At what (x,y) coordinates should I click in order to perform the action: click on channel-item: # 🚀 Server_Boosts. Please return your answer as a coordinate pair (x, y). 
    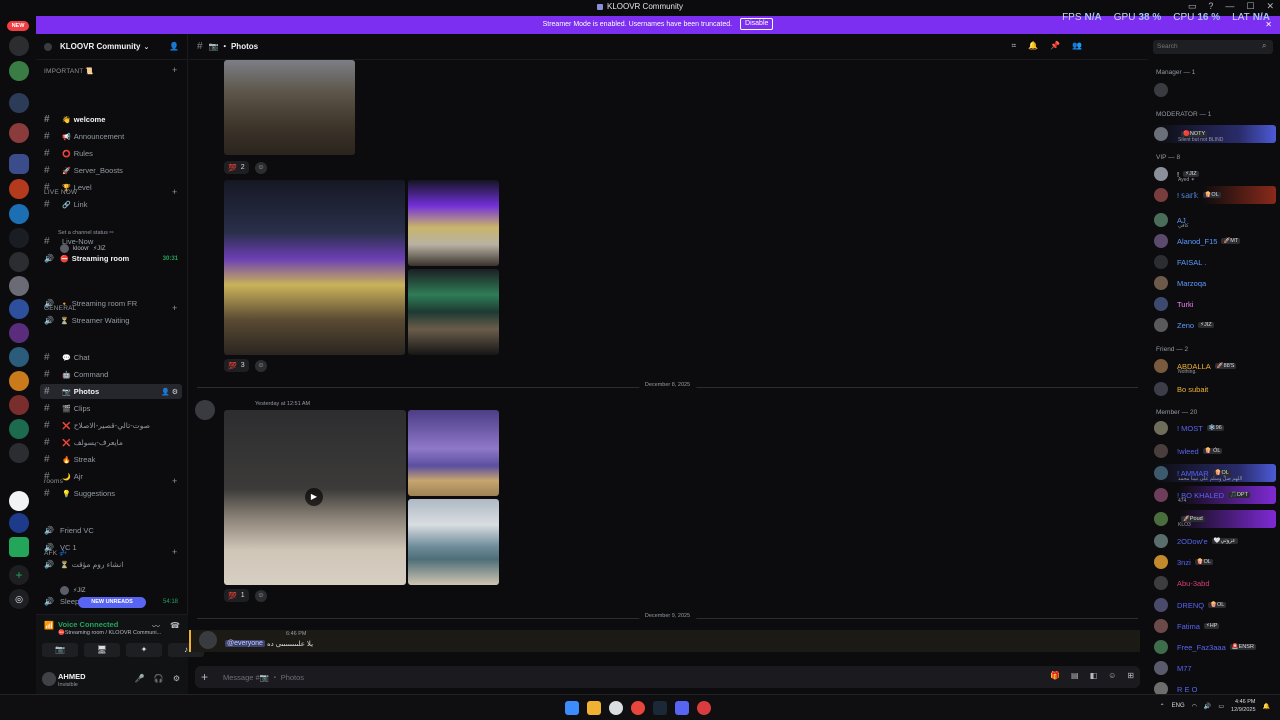
    Looking at the image, I should click on (111, 170).